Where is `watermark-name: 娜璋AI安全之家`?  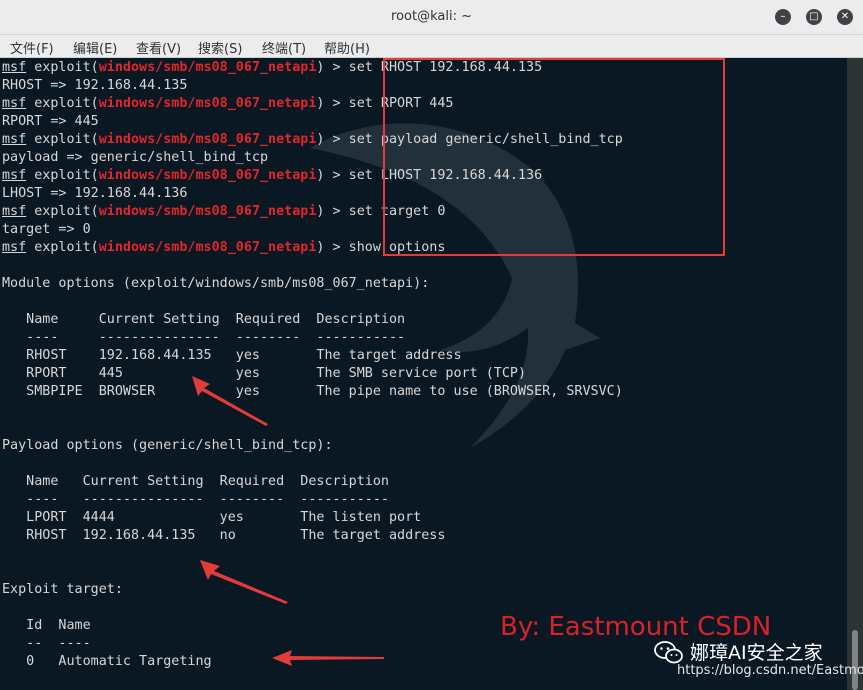 watermark-name: 娜璋AI安全之家 is located at coordinates (756, 653).